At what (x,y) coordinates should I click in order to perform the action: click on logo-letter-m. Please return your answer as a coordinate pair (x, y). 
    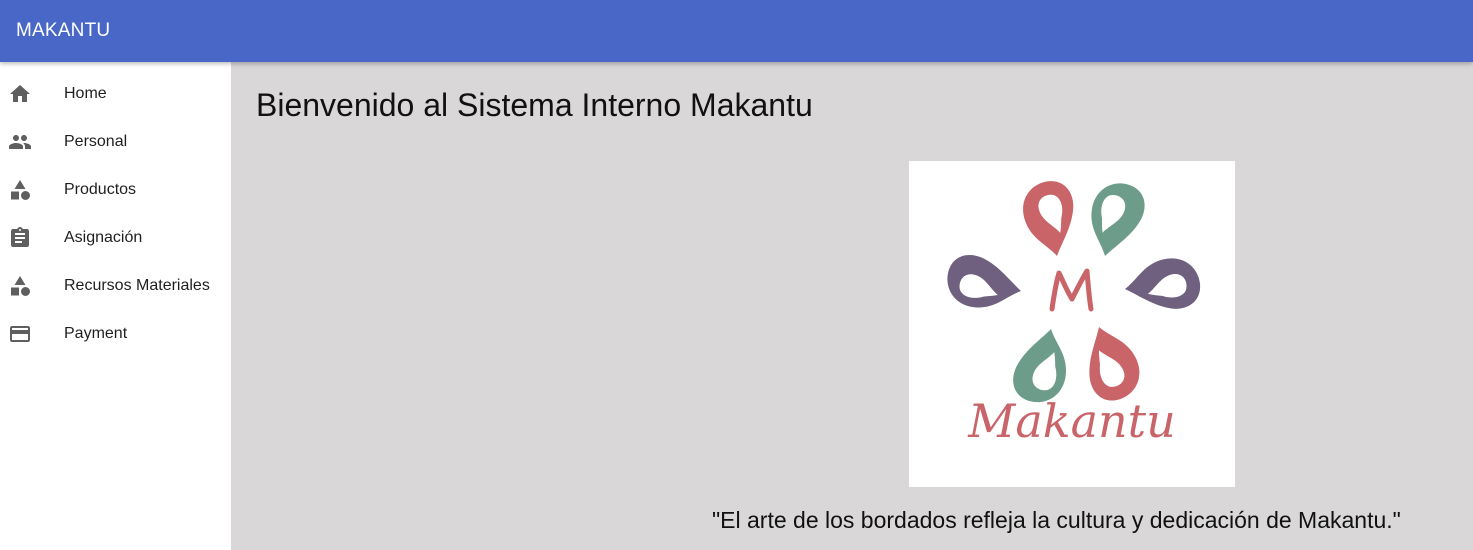
    Looking at the image, I should click on (1071, 290).